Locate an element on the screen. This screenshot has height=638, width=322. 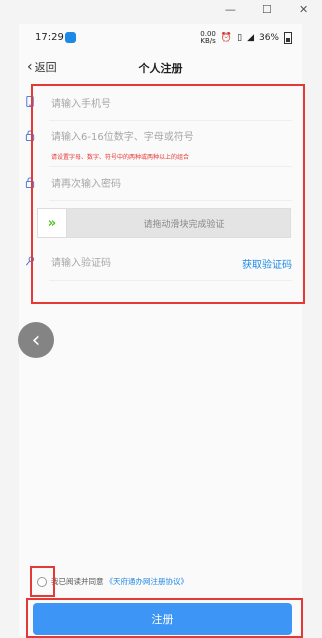
key-icon is located at coordinates (30, 261).